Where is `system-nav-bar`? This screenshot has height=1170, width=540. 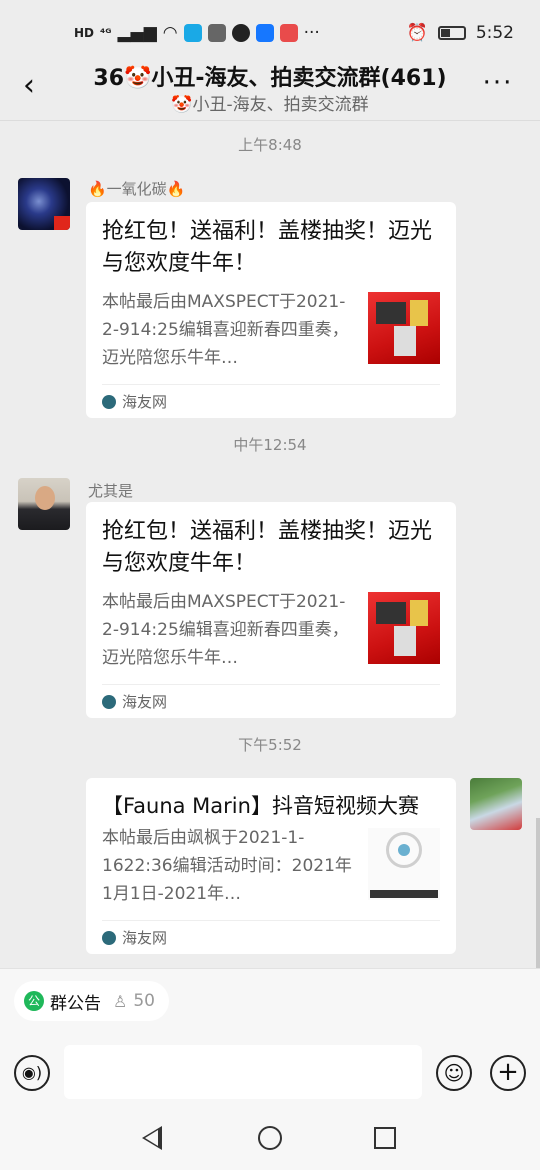 system-nav-bar is located at coordinates (270, 1140).